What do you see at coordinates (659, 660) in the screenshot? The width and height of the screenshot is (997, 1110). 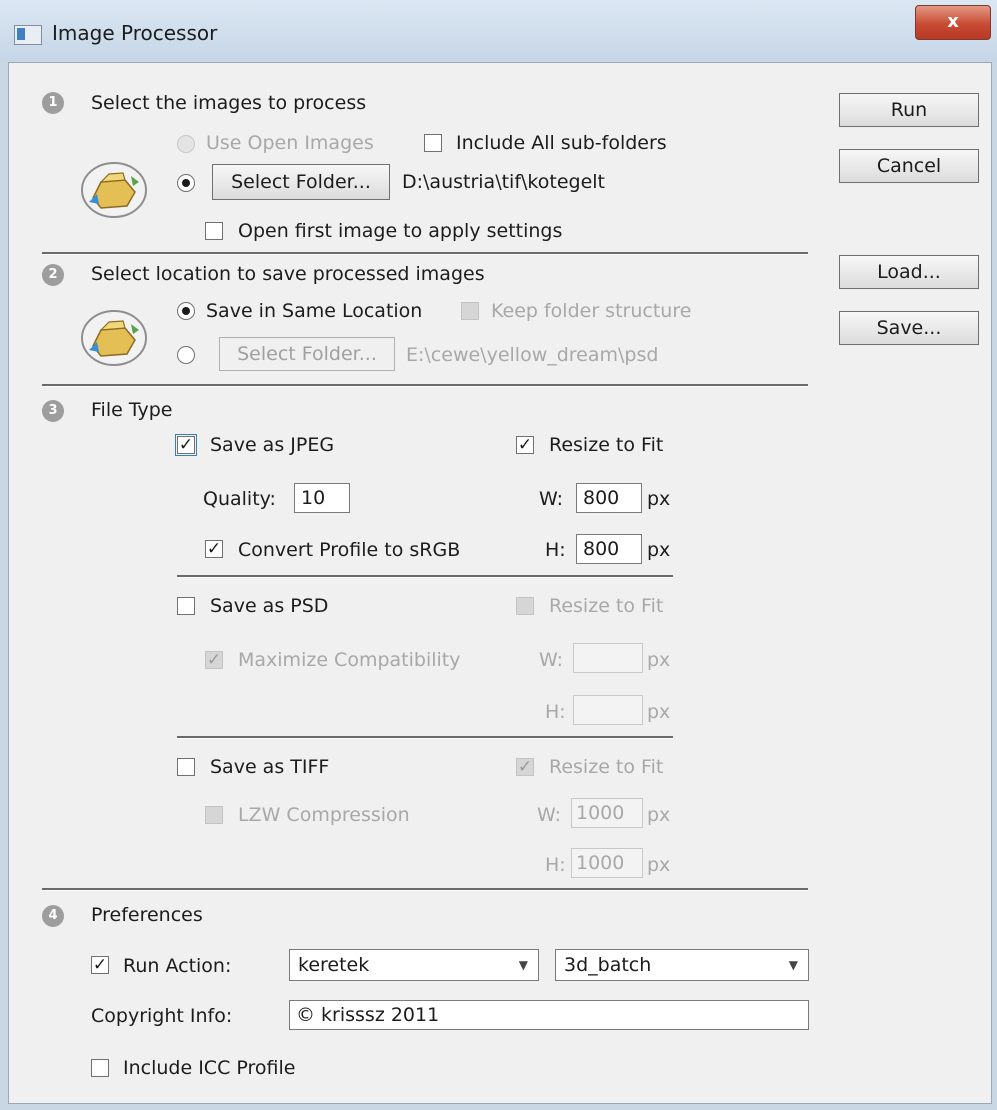 I see `psd-width-unit: px` at bounding box center [659, 660].